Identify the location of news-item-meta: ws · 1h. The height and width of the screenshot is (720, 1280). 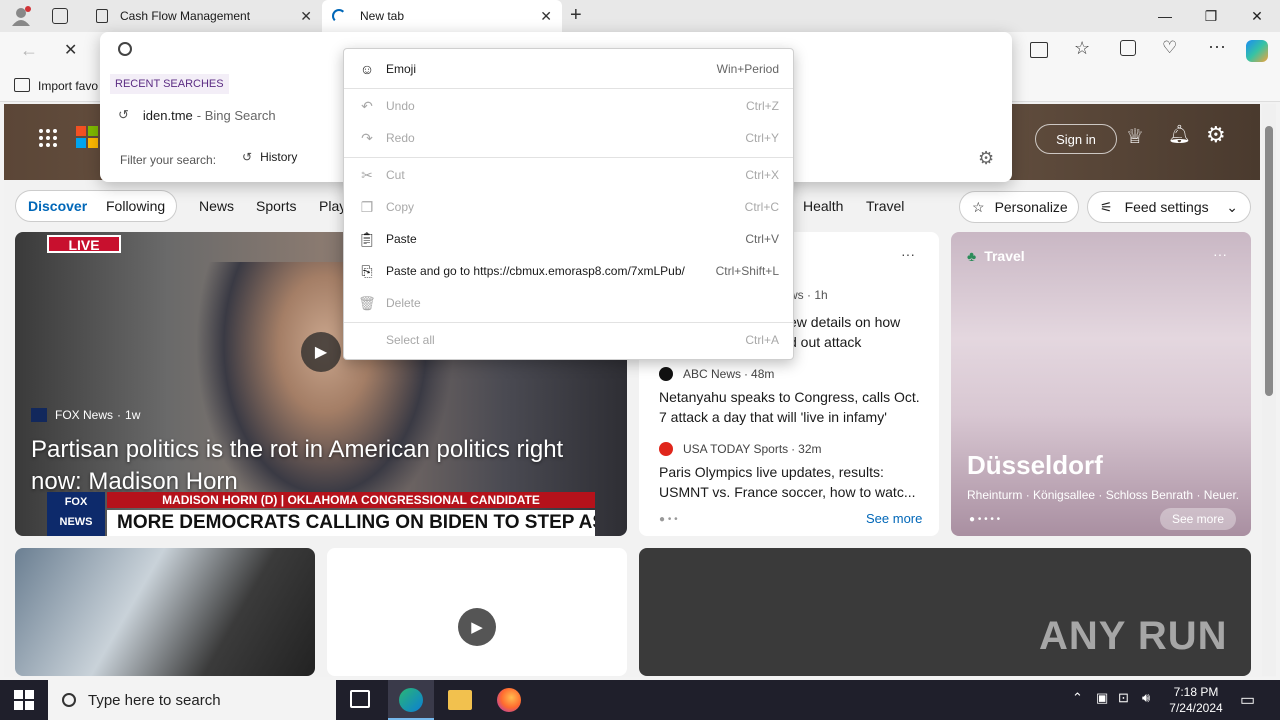
(808, 295).